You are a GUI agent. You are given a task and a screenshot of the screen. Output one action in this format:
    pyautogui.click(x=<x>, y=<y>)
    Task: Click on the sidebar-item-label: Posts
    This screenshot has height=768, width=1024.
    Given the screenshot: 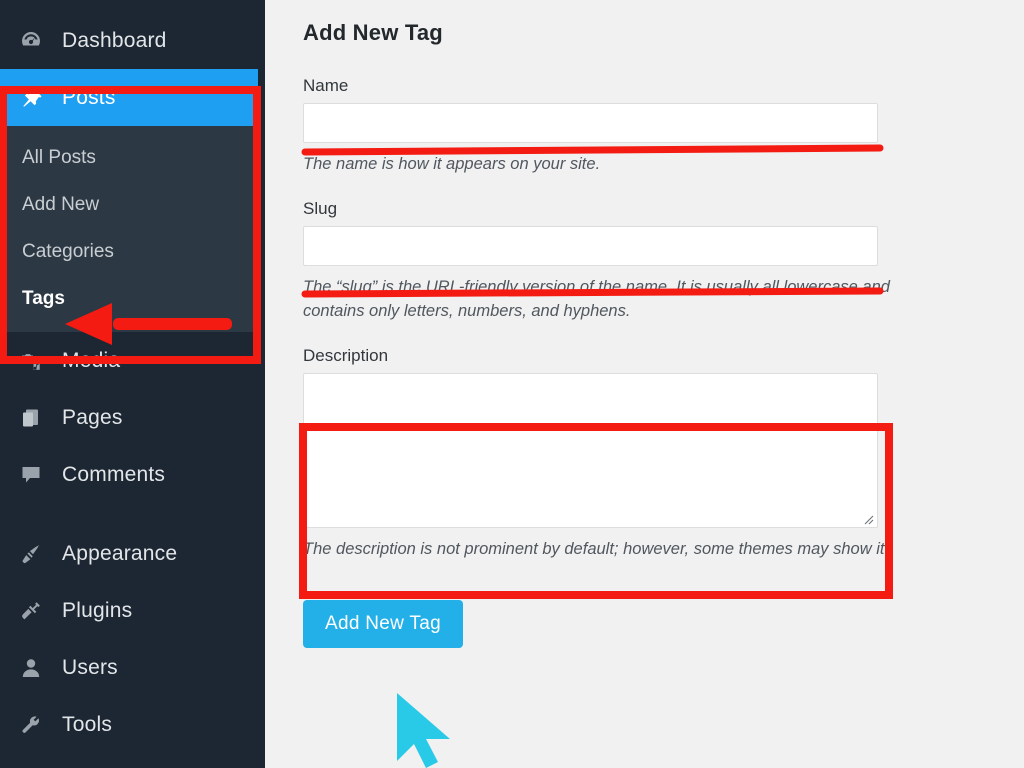 What is the action you would take?
    pyautogui.click(x=89, y=97)
    